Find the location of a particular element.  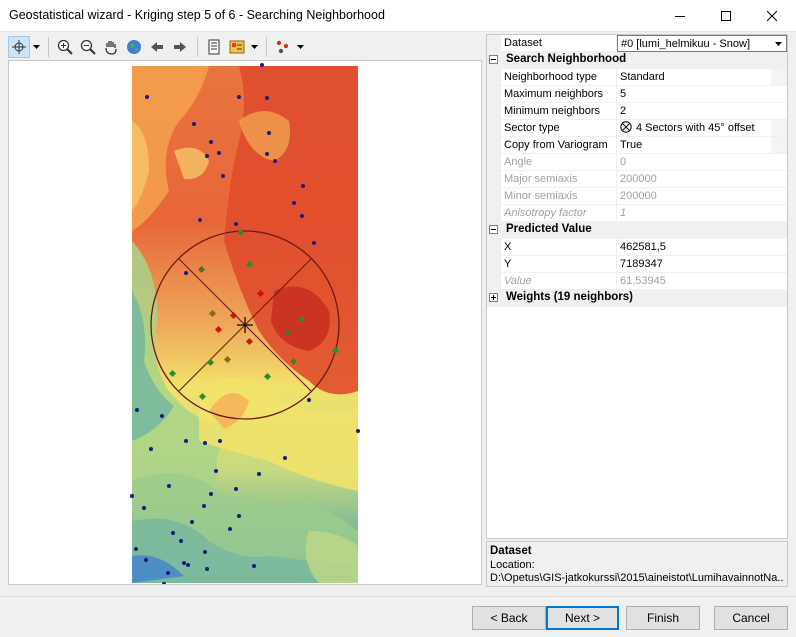

prop-label: Major semiaxis is located at coordinates (559, 179).